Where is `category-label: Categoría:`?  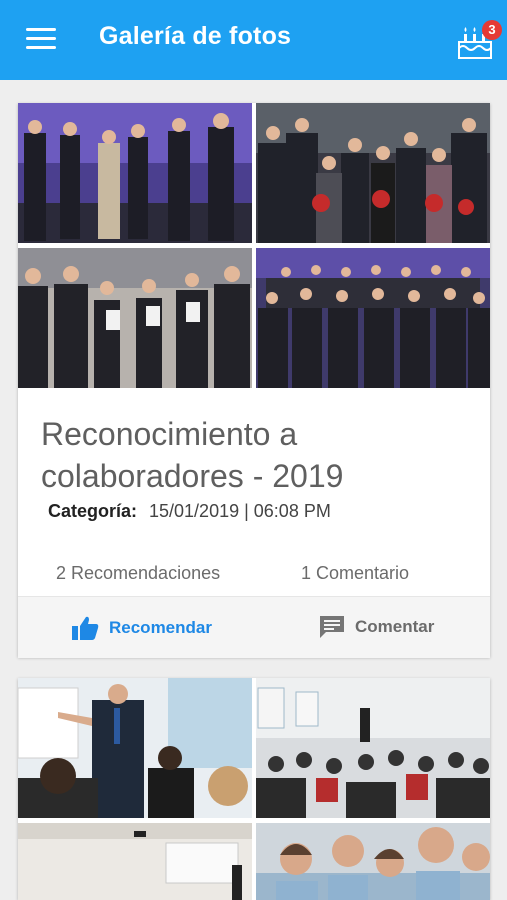 category-label: Categoría: is located at coordinates (93, 511).